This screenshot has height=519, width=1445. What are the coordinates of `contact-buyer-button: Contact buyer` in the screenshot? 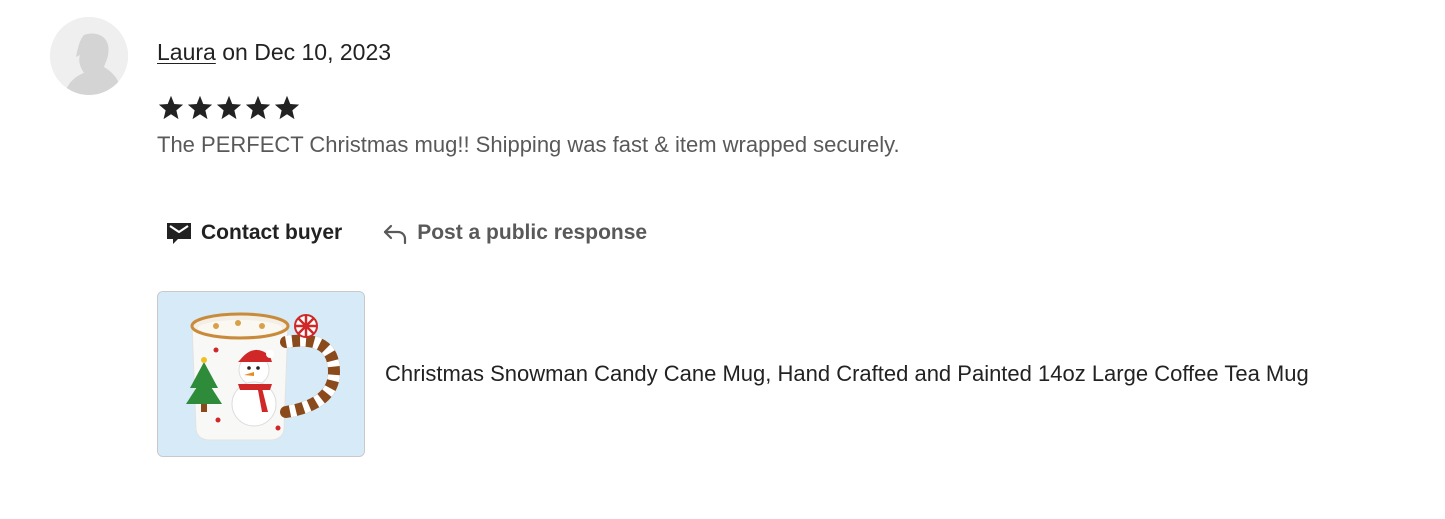 It's located at (254, 233).